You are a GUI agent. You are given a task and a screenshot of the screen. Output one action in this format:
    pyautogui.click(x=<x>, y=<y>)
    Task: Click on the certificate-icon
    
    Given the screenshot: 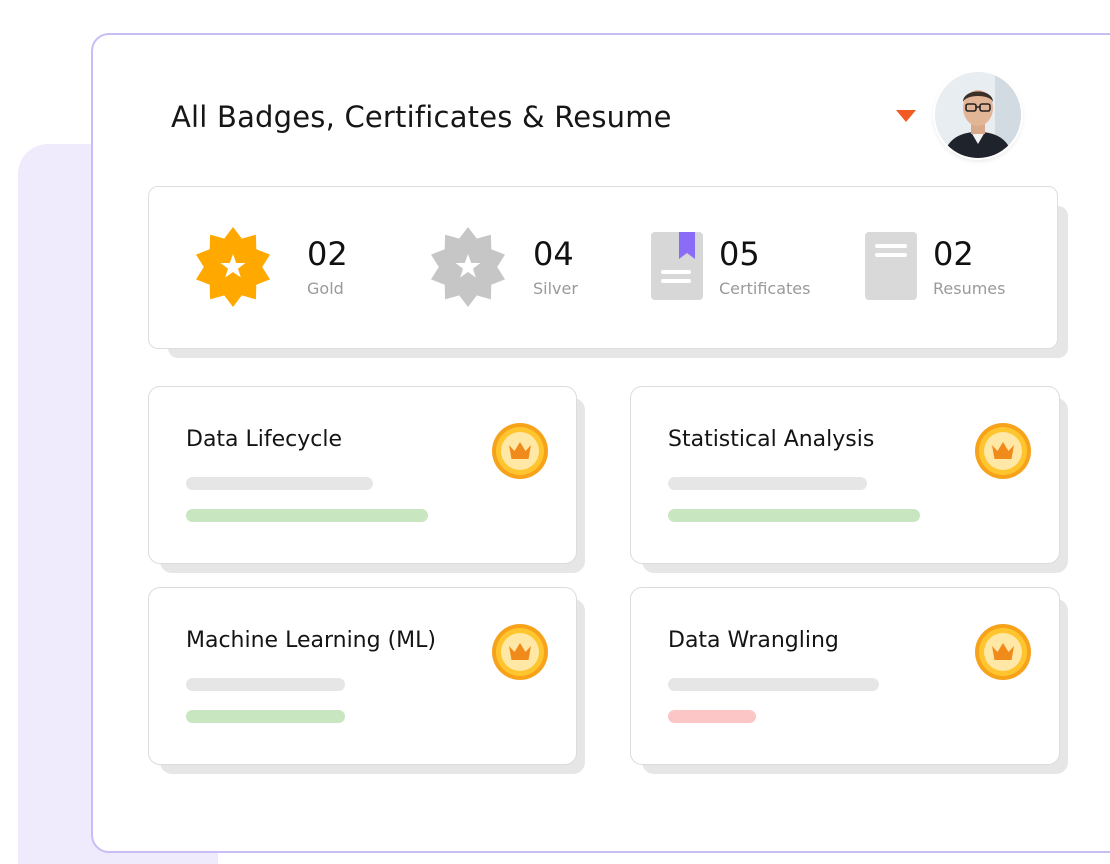 What is the action you would take?
    pyautogui.click(x=677, y=266)
    